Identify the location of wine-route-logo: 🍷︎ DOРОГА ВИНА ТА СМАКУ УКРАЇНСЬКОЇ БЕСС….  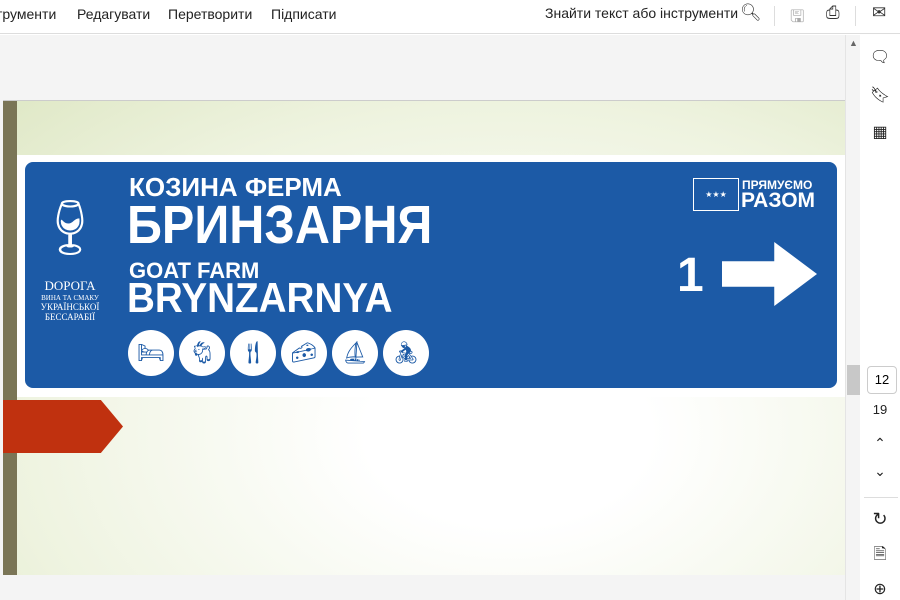
(70, 250).